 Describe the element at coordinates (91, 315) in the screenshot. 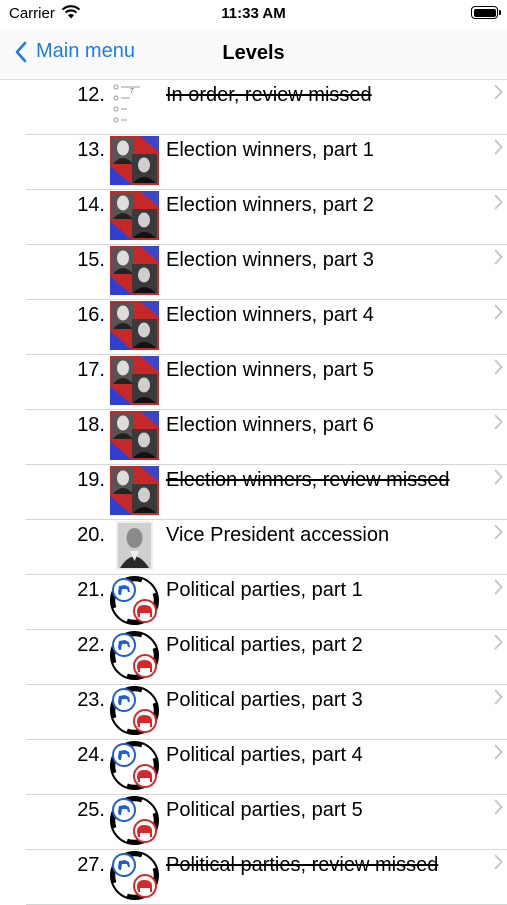

I see `level-number: 16.` at that location.